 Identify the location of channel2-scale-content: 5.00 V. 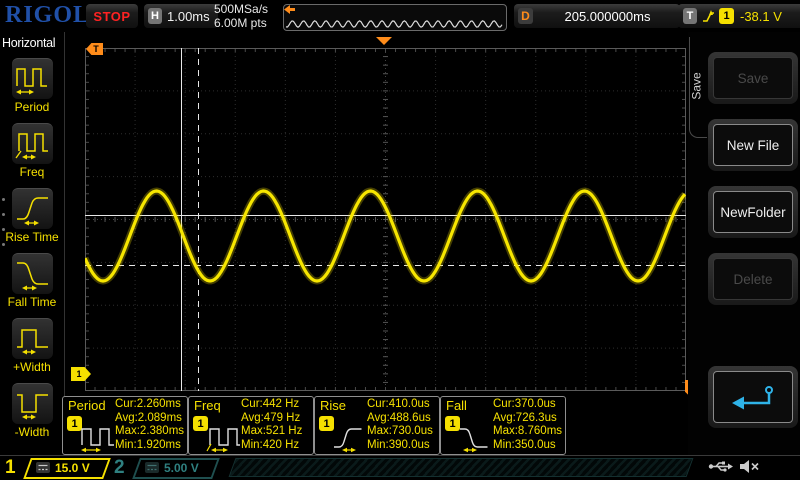
(172, 467).